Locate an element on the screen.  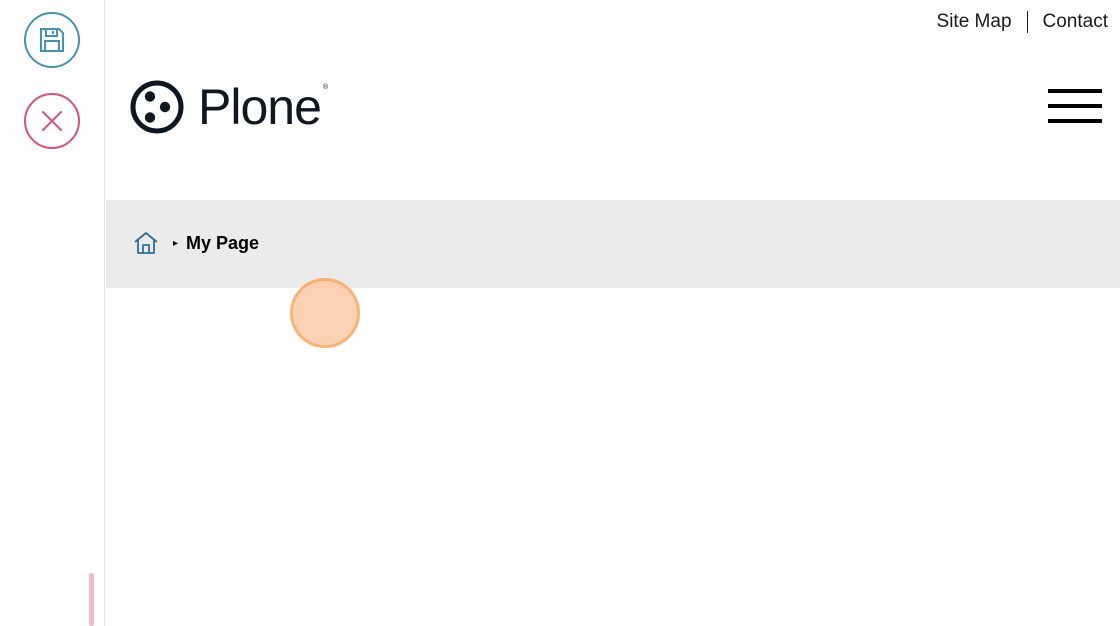
contact-link: Contact is located at coordinates (1075, 22).